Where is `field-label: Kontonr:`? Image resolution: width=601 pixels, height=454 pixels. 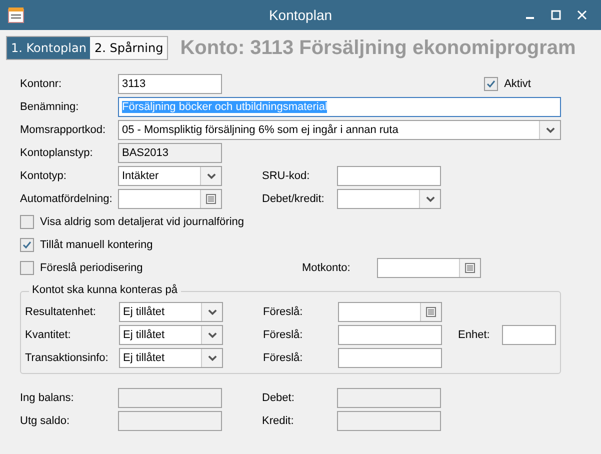 field-label: Kontonr: is located at coordinates (41, 84).